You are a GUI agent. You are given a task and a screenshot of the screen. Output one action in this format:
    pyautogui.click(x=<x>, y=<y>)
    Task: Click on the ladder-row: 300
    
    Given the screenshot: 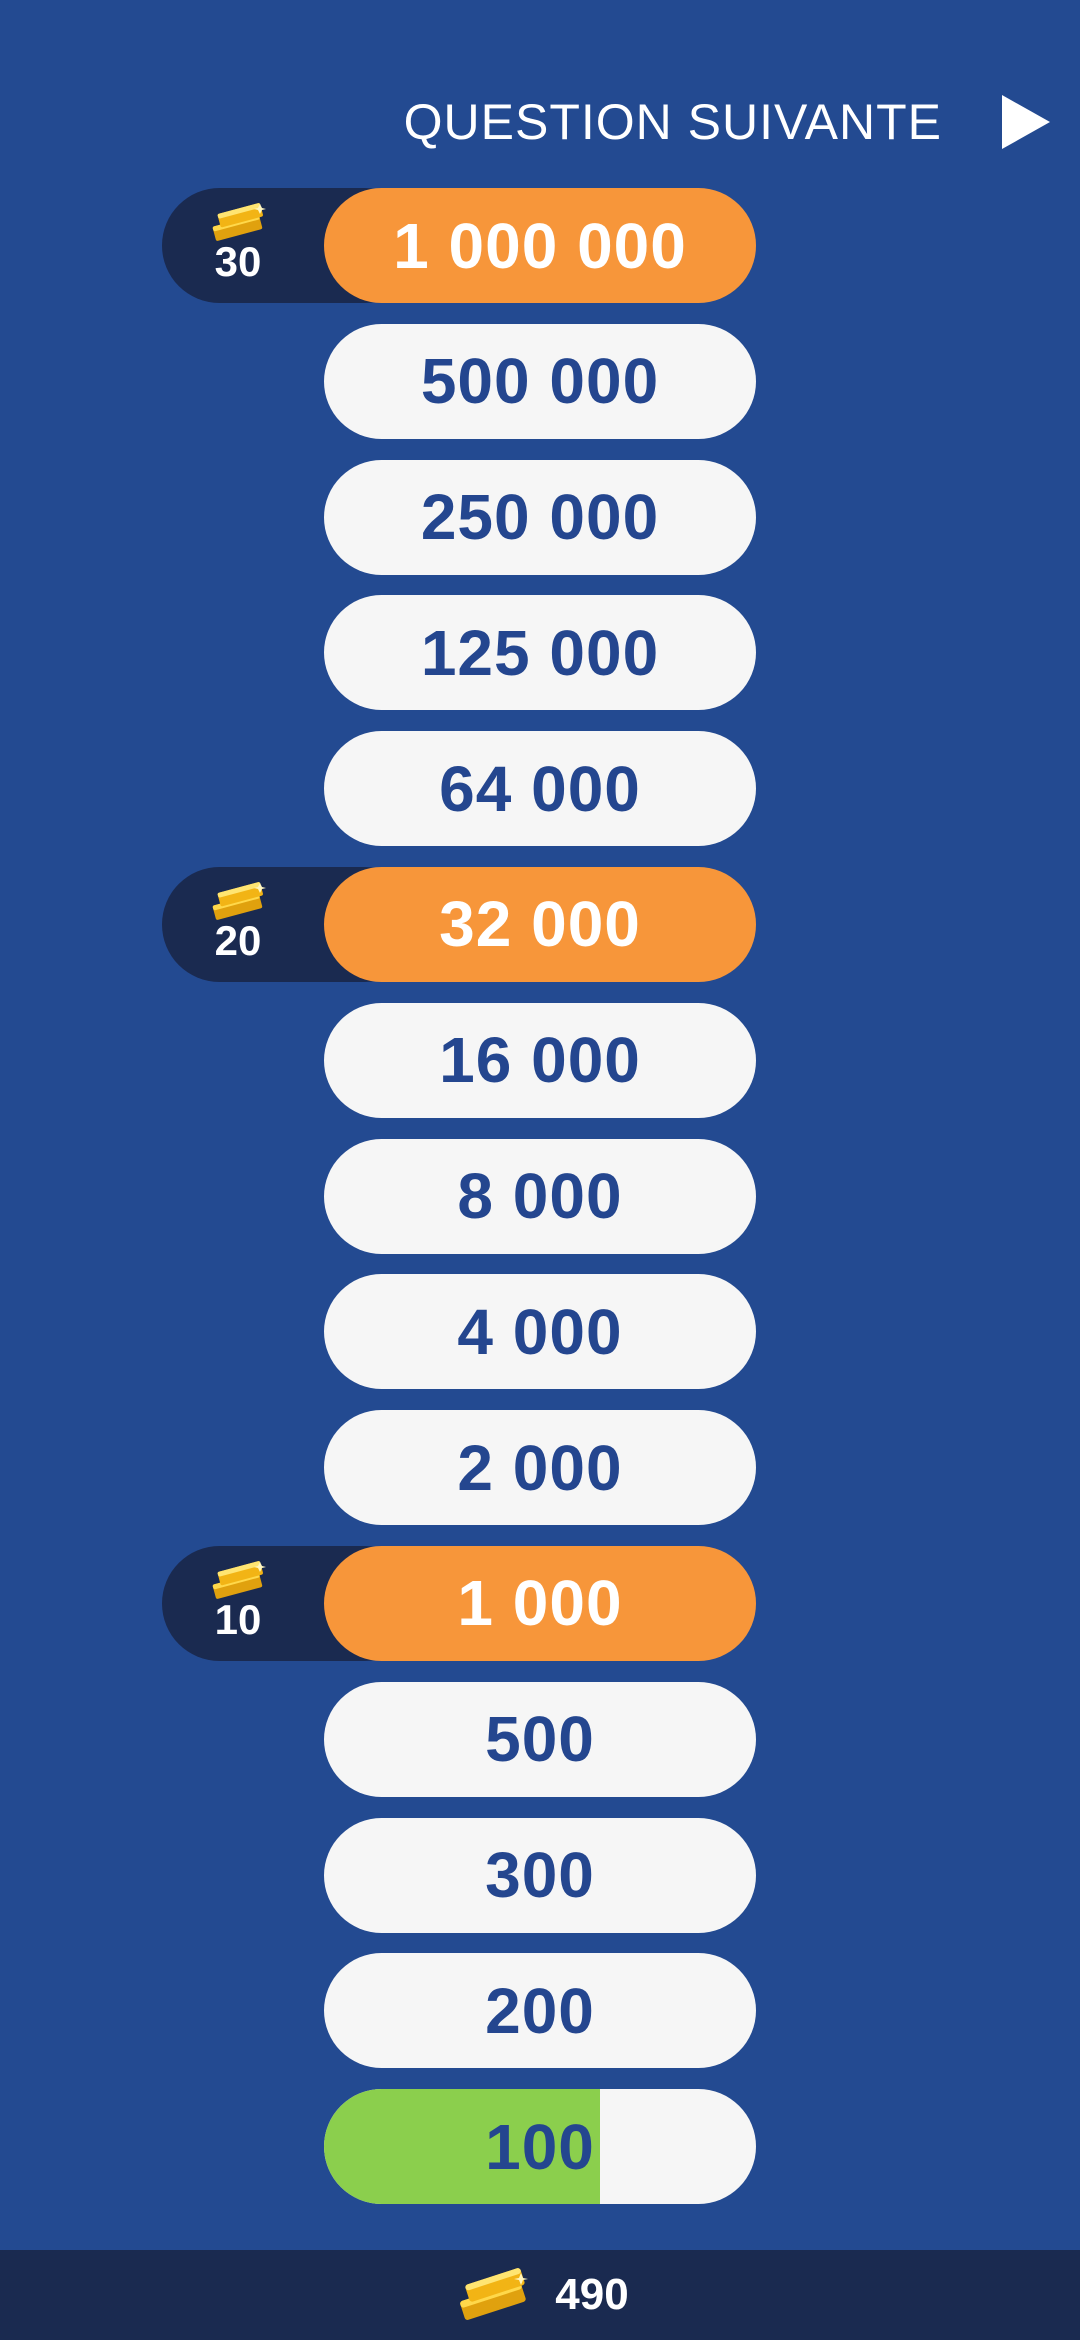 What is the action you would take?
    pyautogui.click(x=540, y=1875)
    